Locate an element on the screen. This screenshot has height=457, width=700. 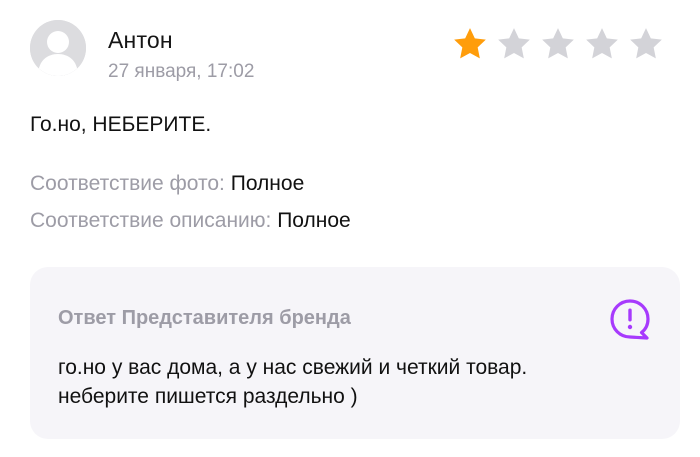
reply-title: Ответ Представителя бренда is located at coordinates (204, 318).